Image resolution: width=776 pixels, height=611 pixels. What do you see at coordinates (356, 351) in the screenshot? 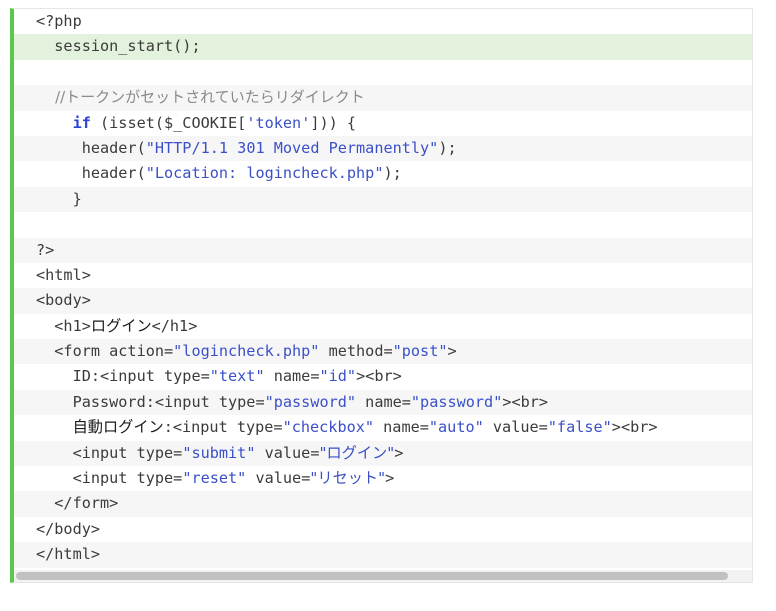
I see `code-text: method=` at bounding box center [356, 351].